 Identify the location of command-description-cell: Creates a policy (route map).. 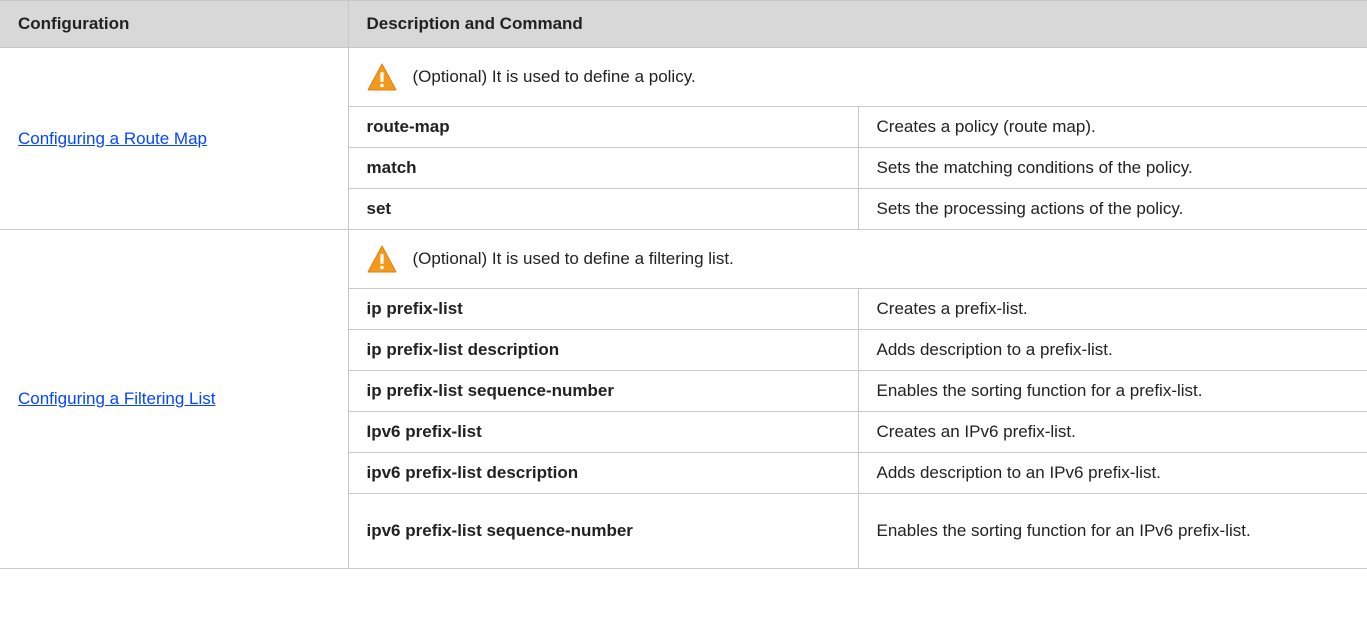
(1112, 127).